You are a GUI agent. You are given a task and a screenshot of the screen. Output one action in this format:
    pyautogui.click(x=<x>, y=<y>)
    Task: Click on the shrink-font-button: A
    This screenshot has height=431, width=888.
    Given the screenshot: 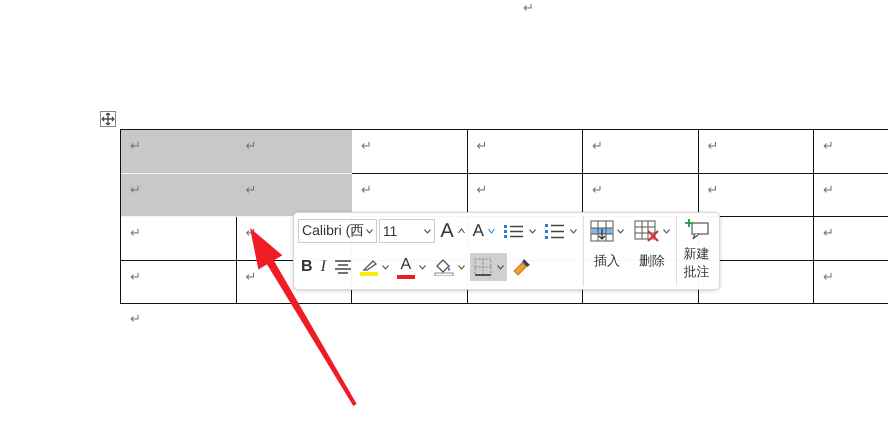 What is the action you would take?
    pyautogui.click(x=484, y=231)
    